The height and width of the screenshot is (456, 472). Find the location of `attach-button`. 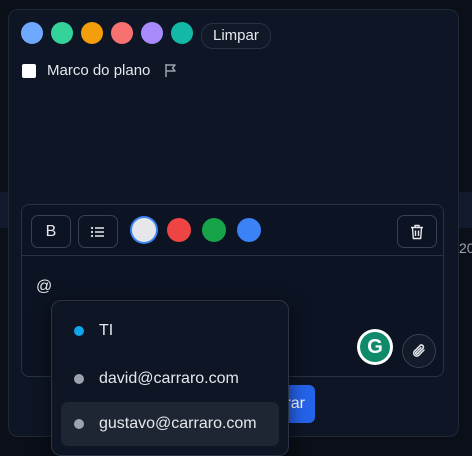

attach-button is located at coordinates (419, 351).